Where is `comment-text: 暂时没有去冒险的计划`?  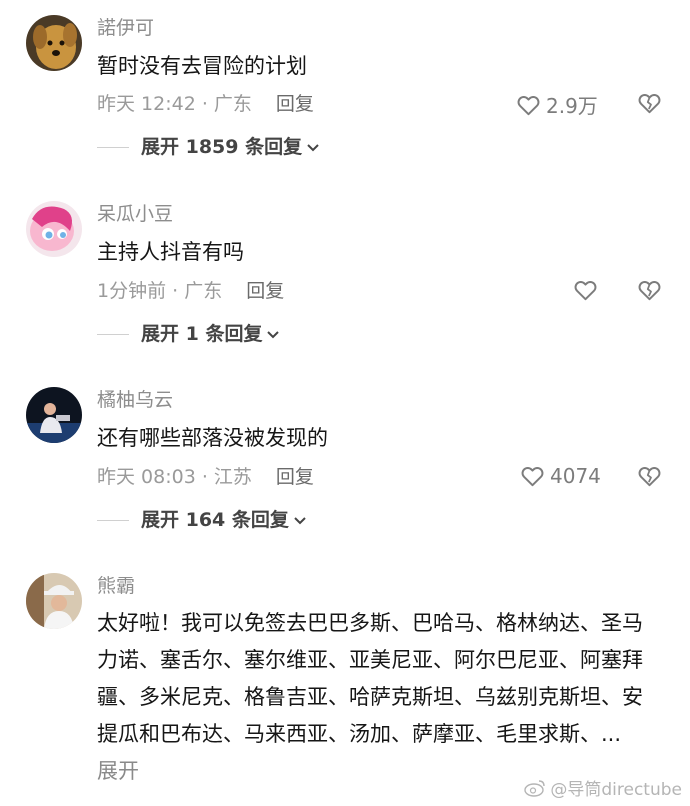 comment-text: 暂时没有去冒险的计划 is located at coordinates (202, 66).